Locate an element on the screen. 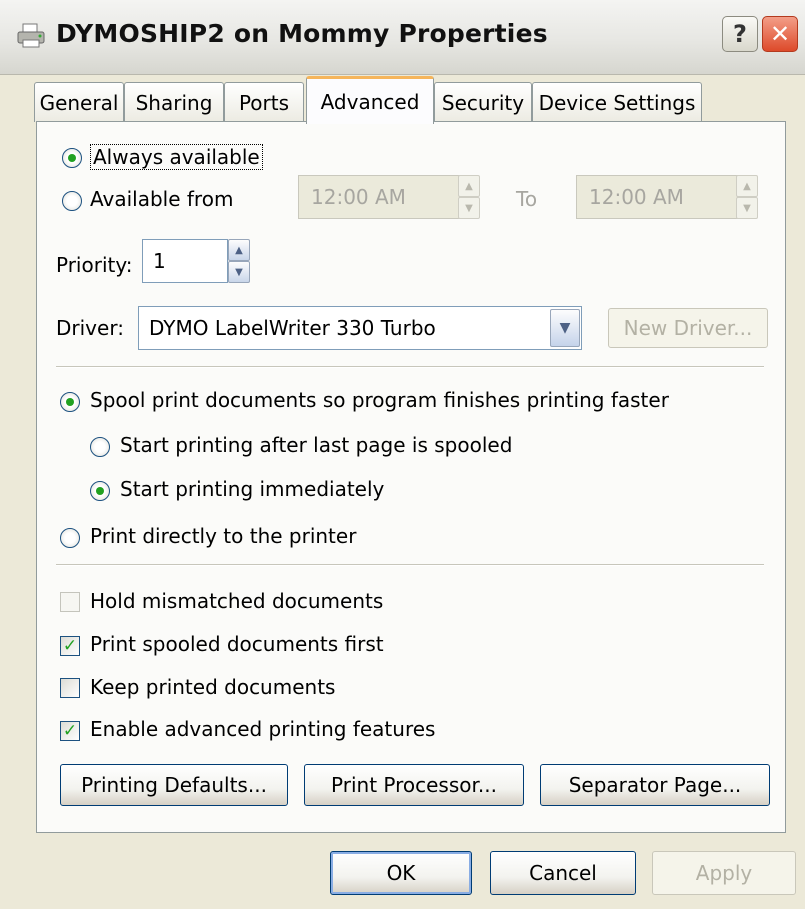 The height and width of the screenshot is (909, 805). driver-select: DYMO LabelWriter 330 Turbo is located at coordinates (360, 328).